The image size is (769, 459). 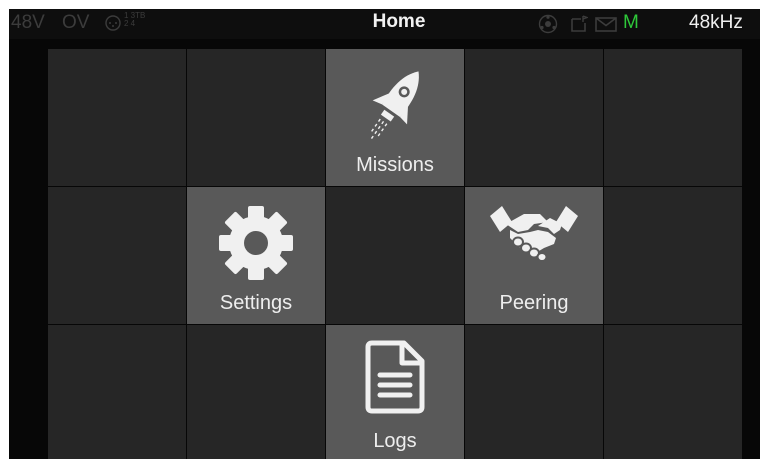 I want to click on status-bar: 48V OV 1 3TB 2 4 Home M 48kHz, so click(x=384, y=24).